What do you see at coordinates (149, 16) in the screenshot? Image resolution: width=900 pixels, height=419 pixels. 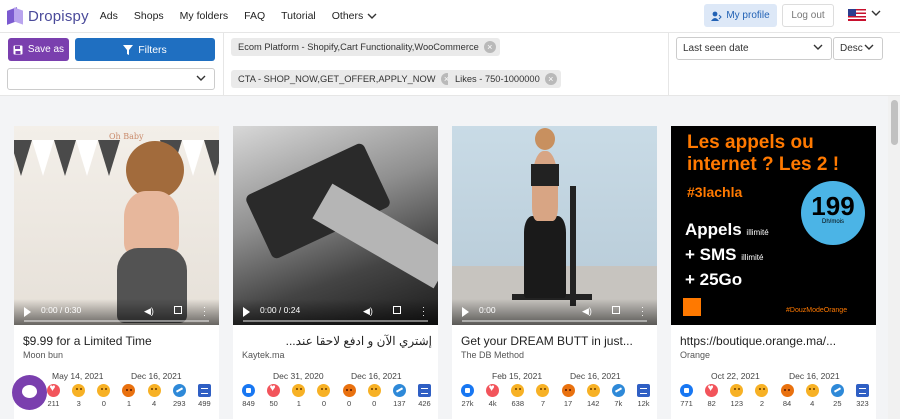 I see `menu-shops: Shops` at bounding box center [149, 16].